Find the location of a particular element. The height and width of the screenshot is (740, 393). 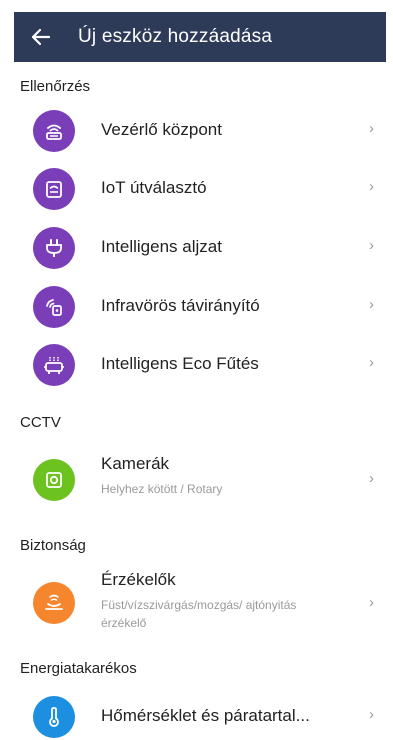

arrow-left-icon is located at coordinates (41, 37).